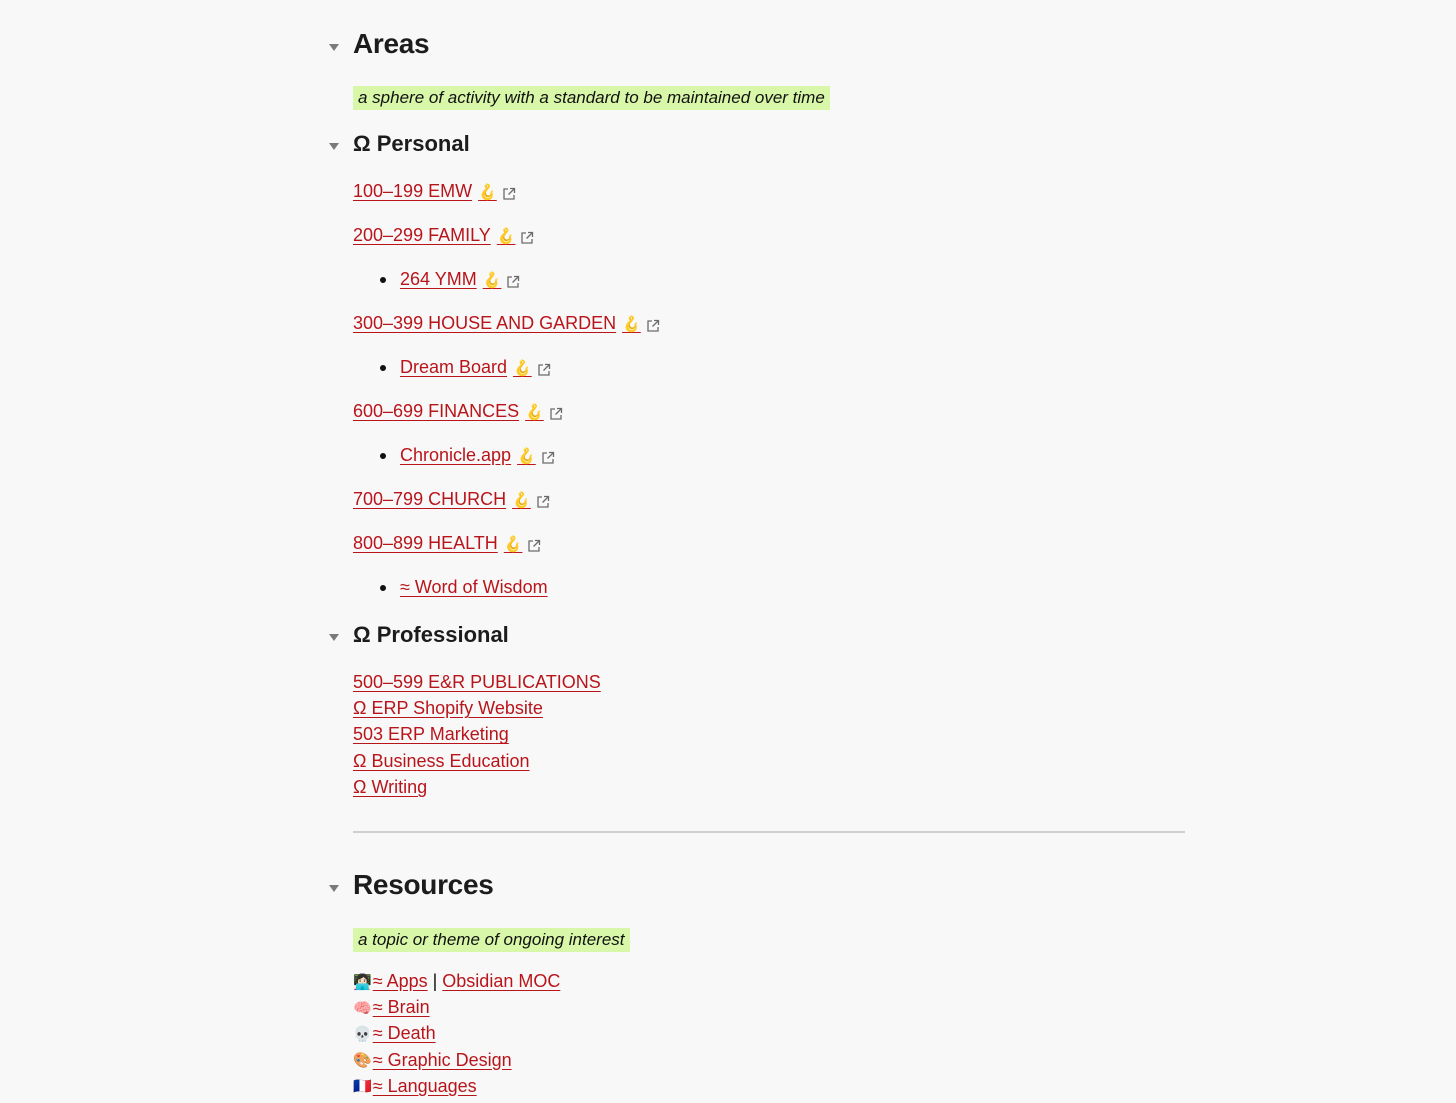  Describe the element at coordinates (474, 587) in the screenshot. I see `note-link: ≈ Word of Wisdom` at that location.